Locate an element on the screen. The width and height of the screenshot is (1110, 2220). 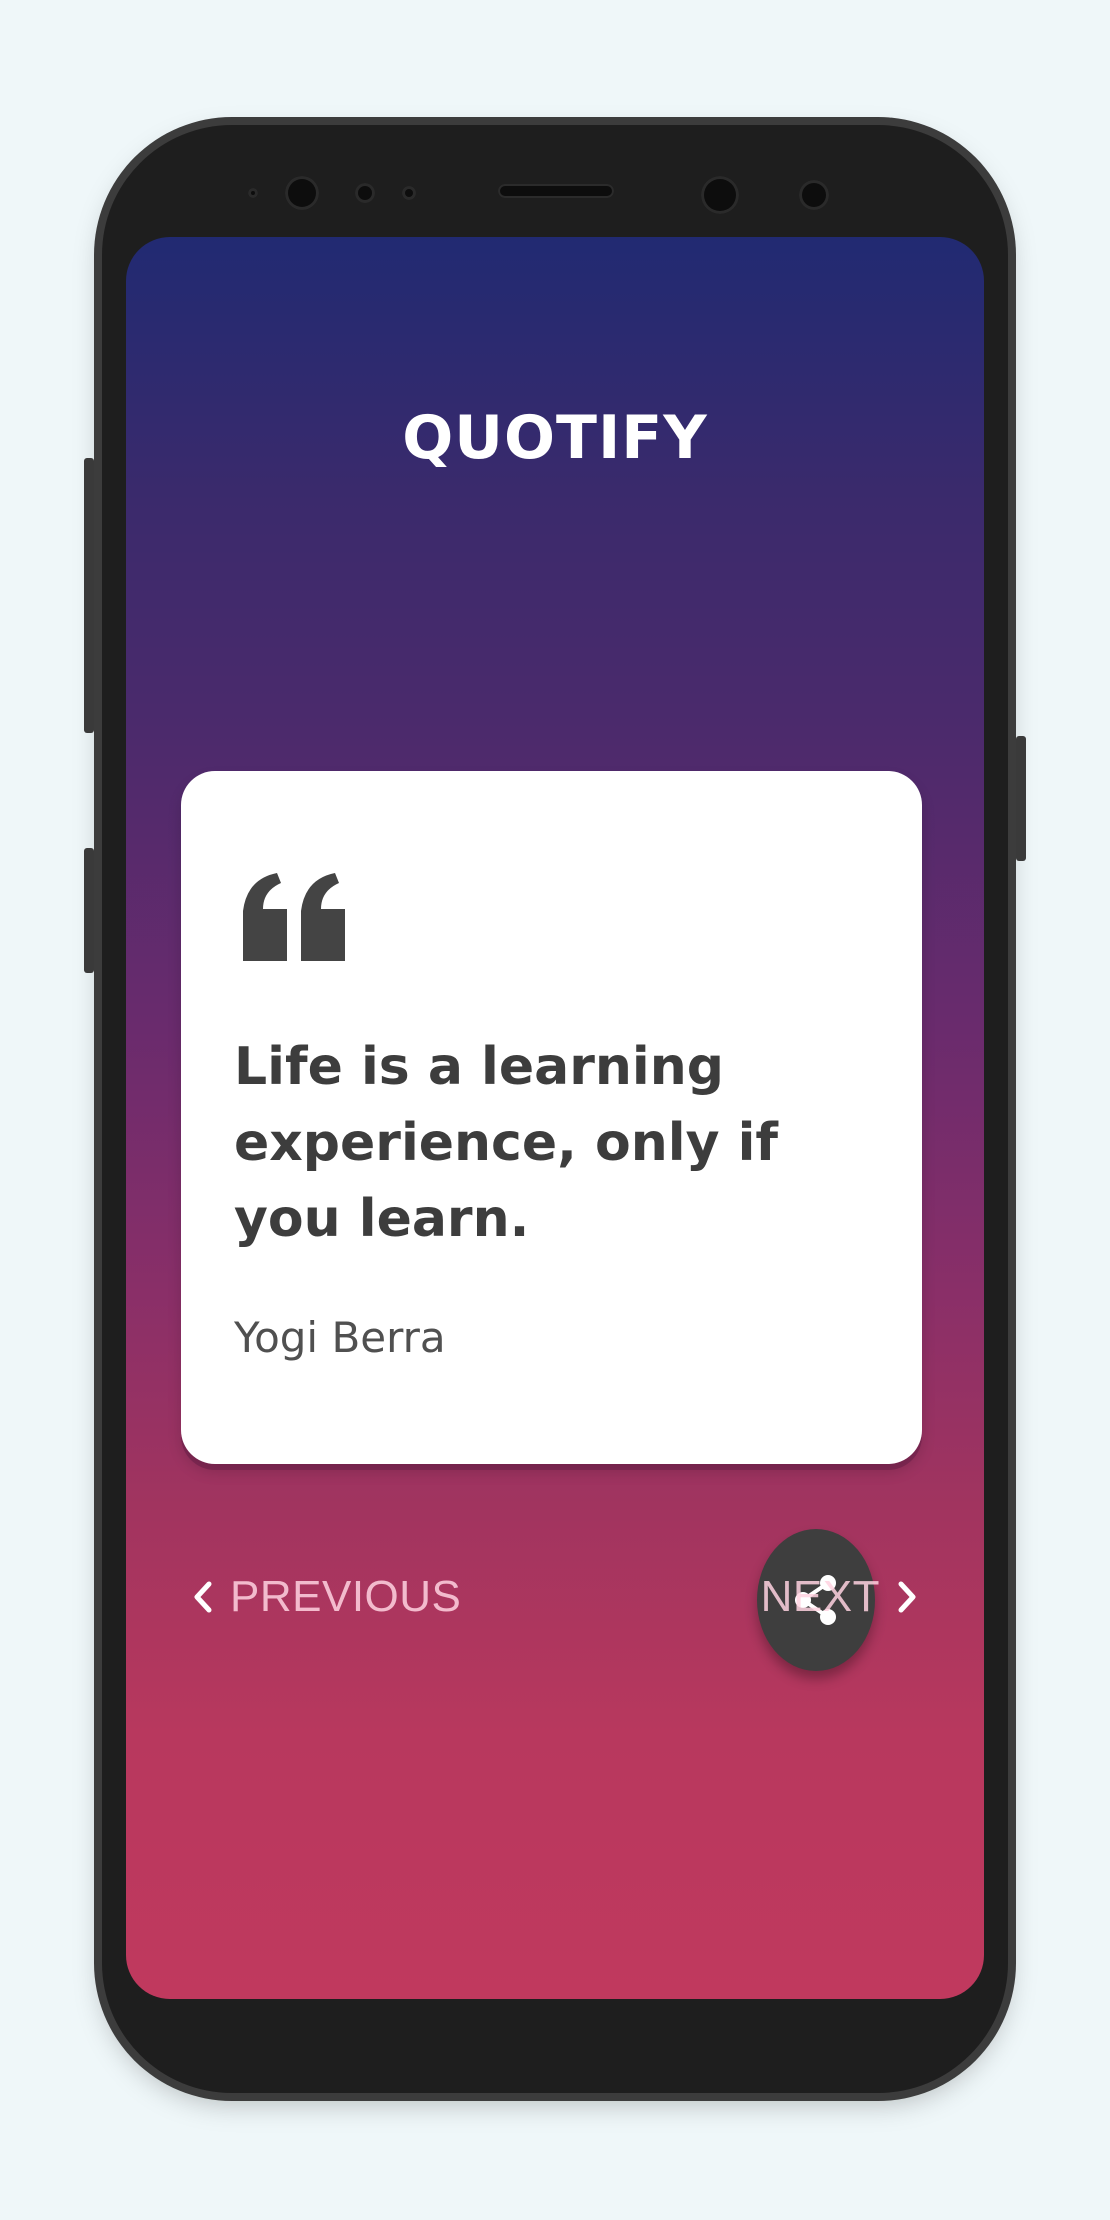
led-indicator is located at coordinates (409, 193).